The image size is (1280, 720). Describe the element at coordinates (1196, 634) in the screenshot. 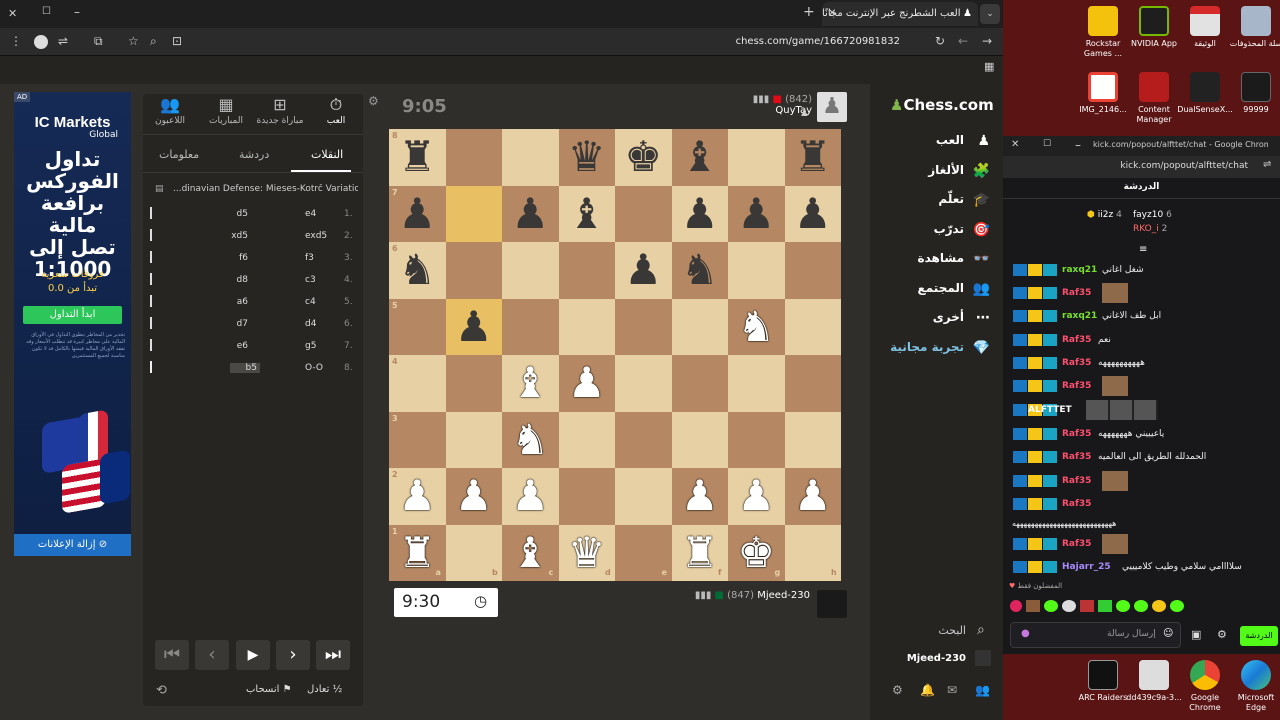

I see `gift-icon: ▣` at that location.